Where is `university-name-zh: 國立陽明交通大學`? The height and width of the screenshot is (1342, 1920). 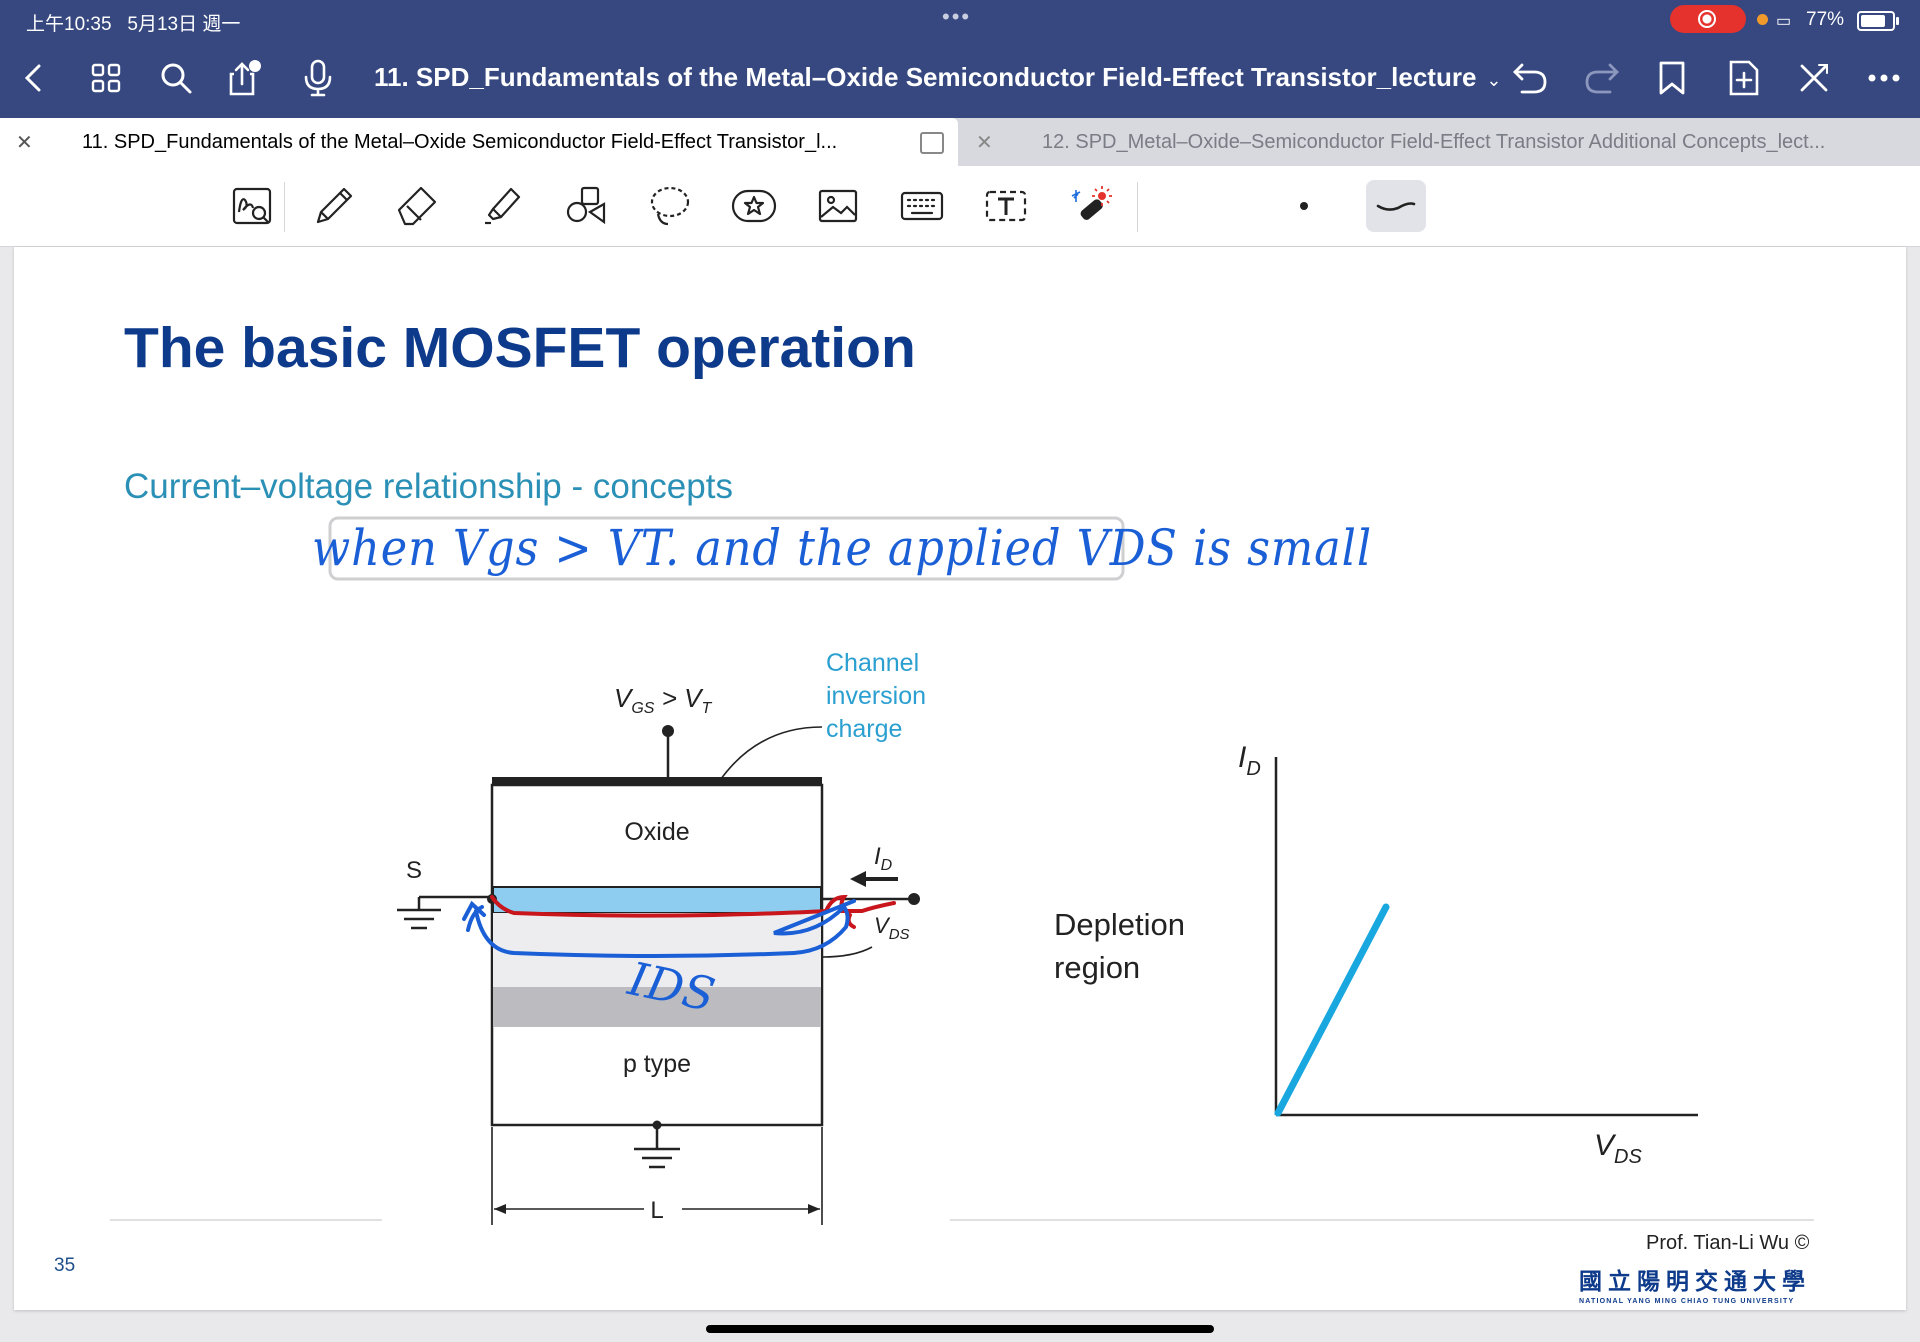 university-name-zh: 國立陽明交通大學 is located at coordinates (1695, 1282).